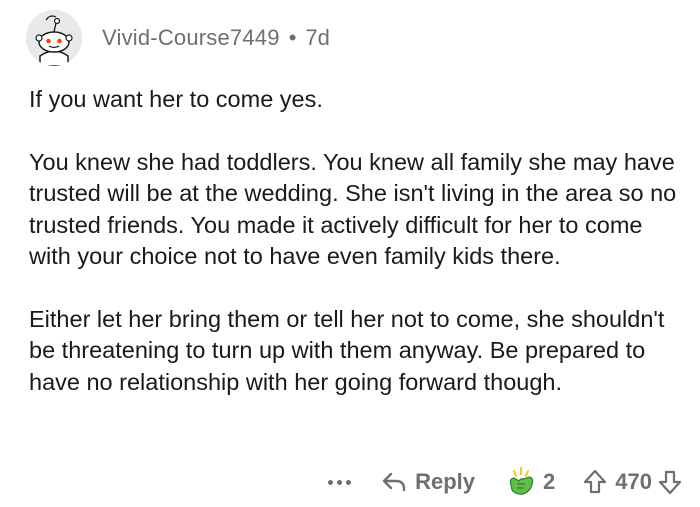 This screenshot has height=507, width=700. What do you see at coordinates (176, 99) in the screenshot?
I see `comment-paragraph: If you want her to come yes.` at bounding box center [176, 99].